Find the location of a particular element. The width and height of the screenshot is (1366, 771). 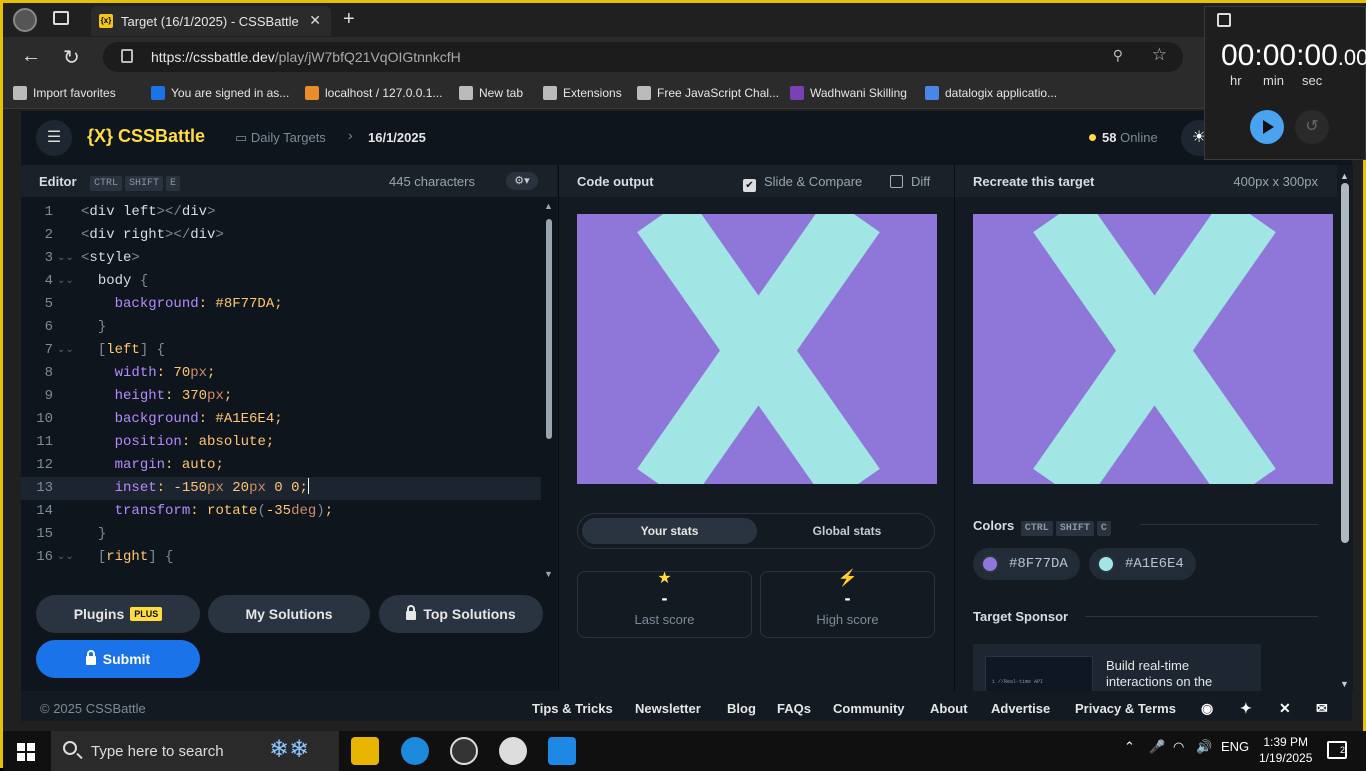

output-canvas is located at coordinates (757, 349).